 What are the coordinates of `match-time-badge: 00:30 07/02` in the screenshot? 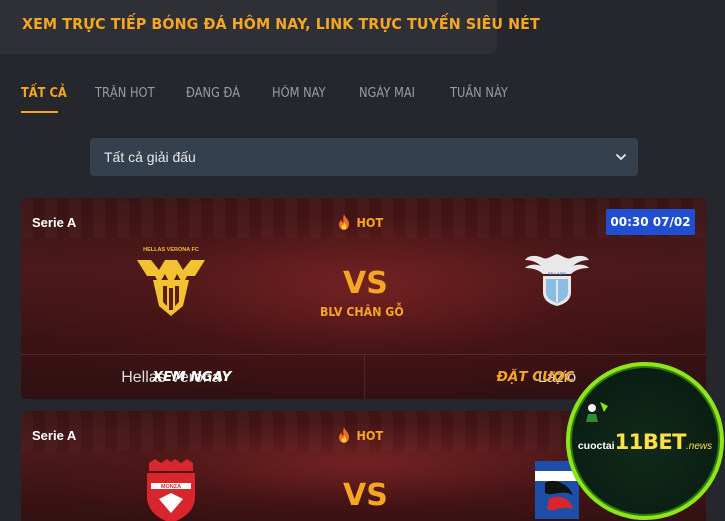 It's located at (650, 222).